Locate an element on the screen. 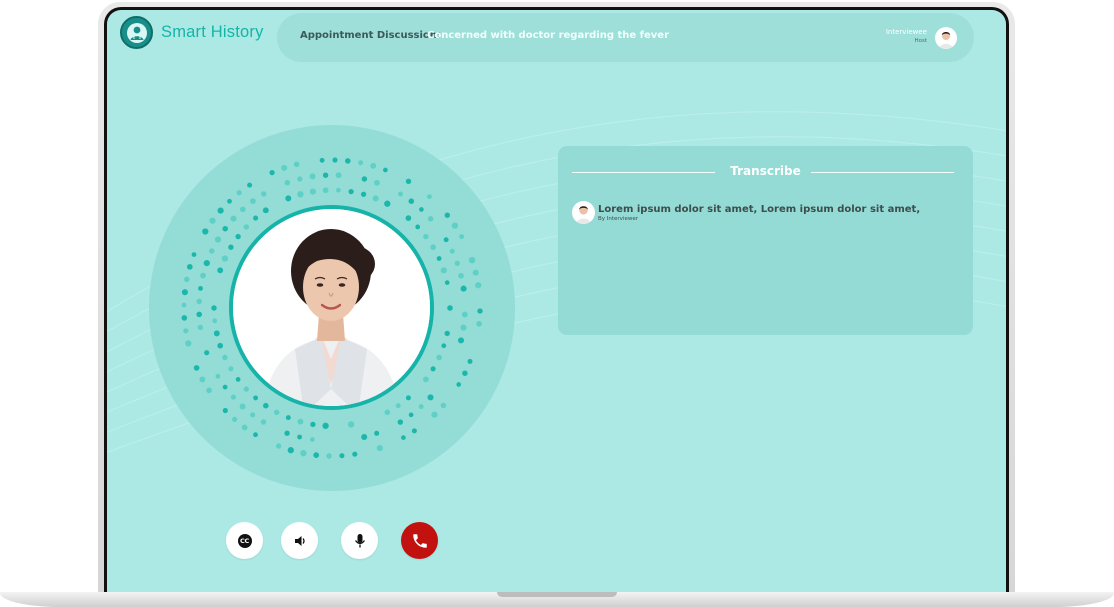 This screenshot has height=607, width=1114. app-logo: Smart History is located at coordinates (192, 32).